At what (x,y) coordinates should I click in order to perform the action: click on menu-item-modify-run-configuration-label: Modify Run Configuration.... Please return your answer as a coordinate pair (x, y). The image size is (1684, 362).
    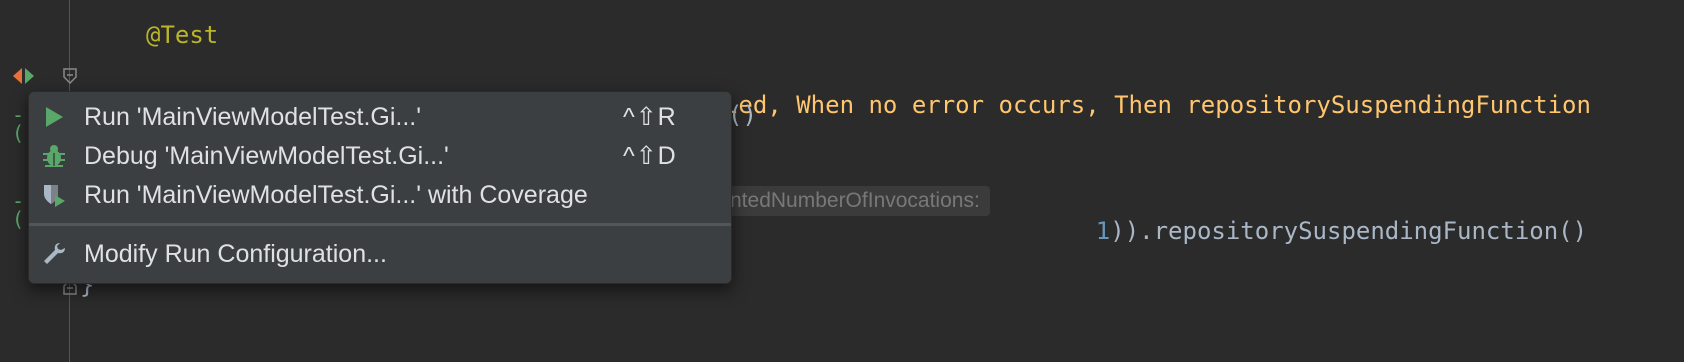
    Looking at the image, I should click on (235, 254).